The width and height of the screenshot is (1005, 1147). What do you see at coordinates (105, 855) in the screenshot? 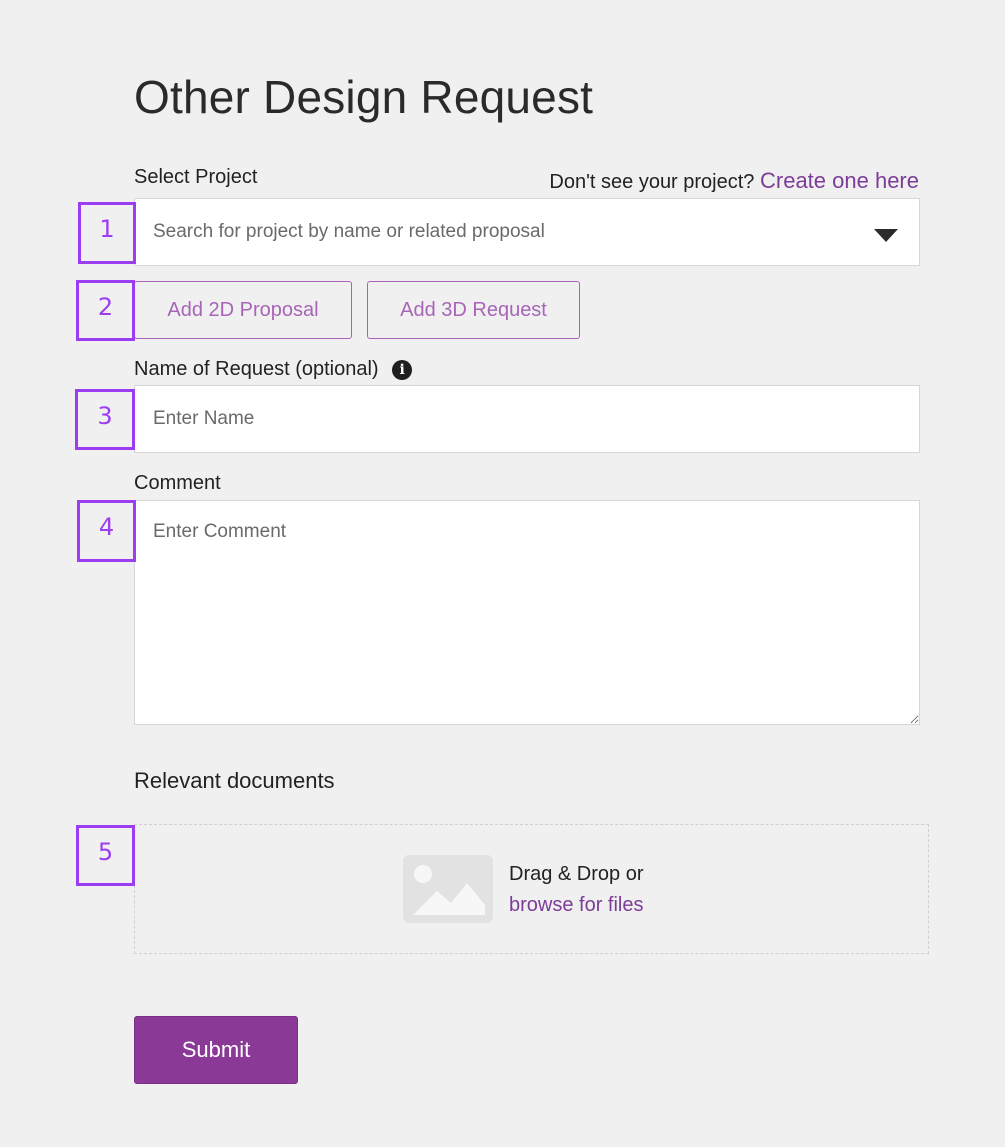
I see `annotation-marker-5: 5` at bounding box center [105, 855].